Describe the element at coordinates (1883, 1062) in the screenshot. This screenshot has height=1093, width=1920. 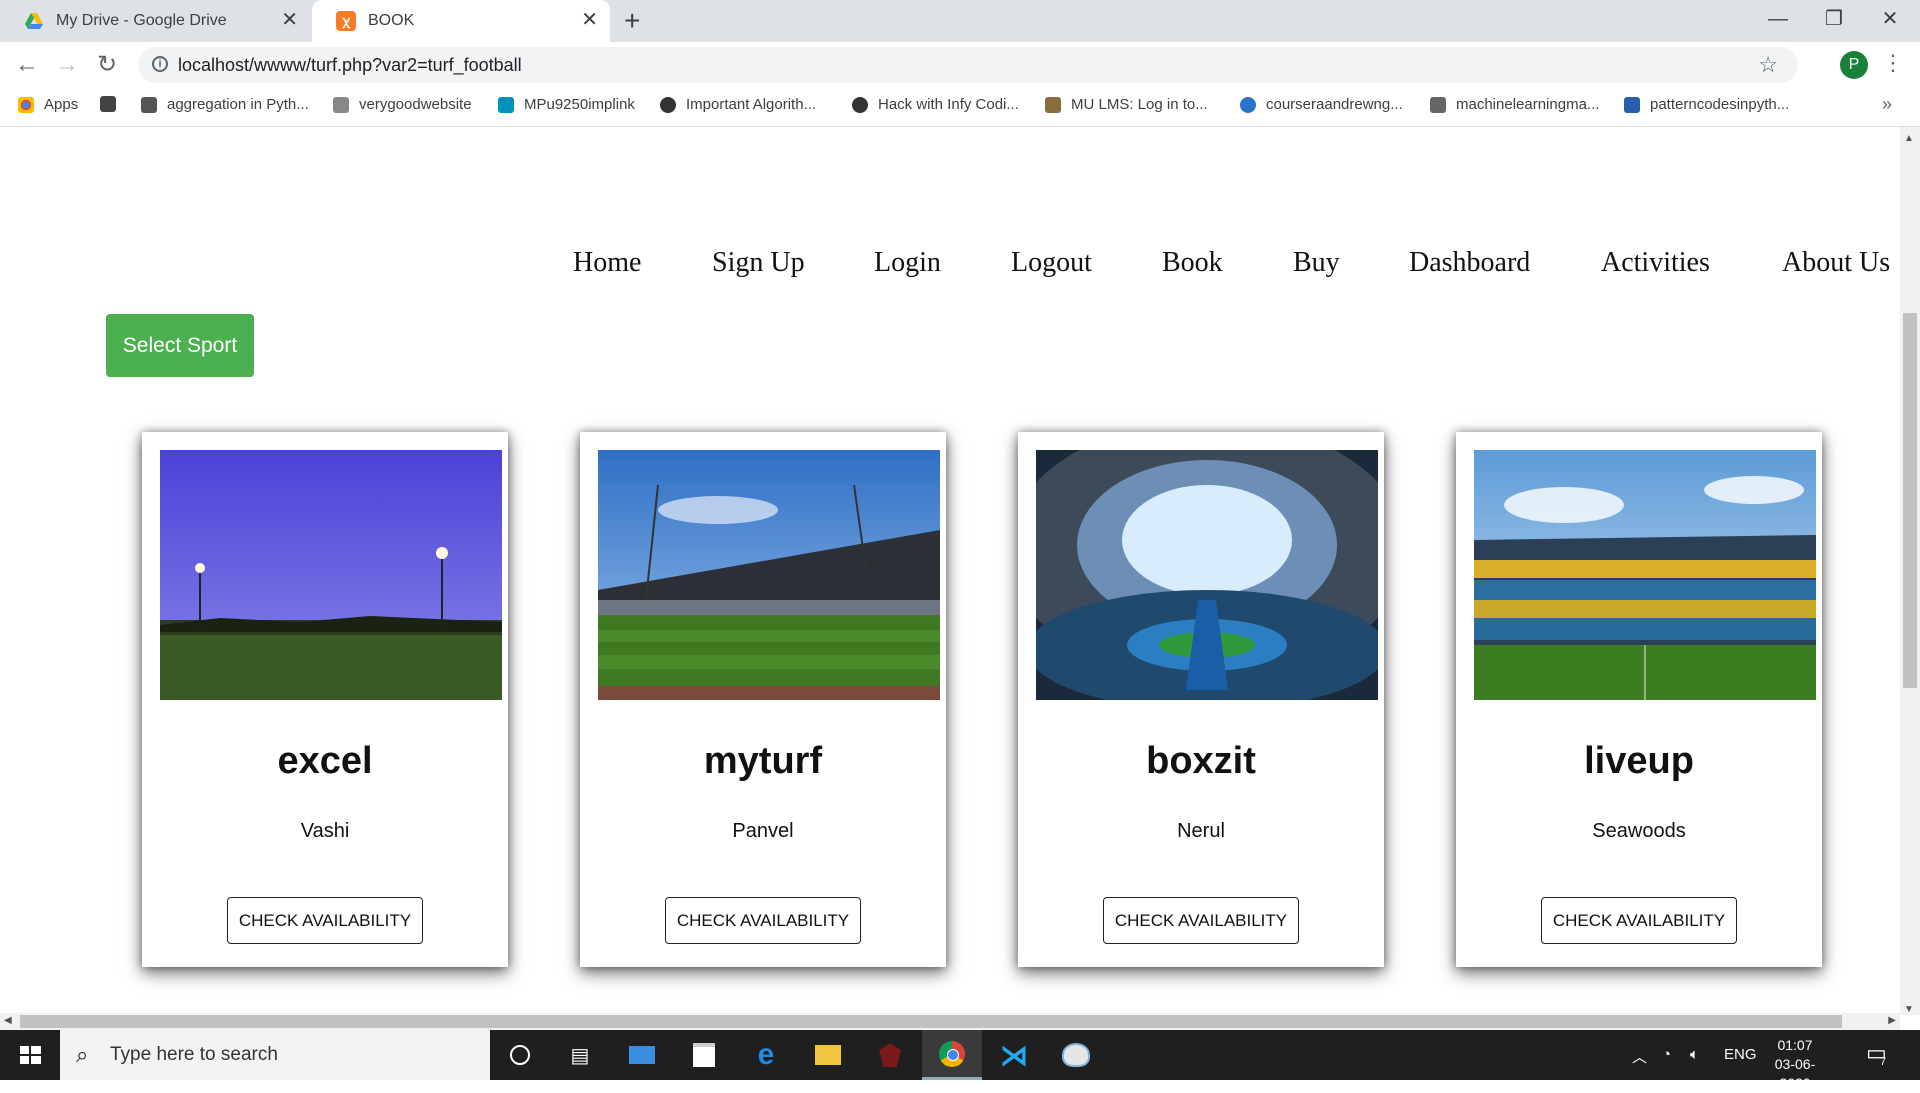
I see `notification-count: 7` at that location.